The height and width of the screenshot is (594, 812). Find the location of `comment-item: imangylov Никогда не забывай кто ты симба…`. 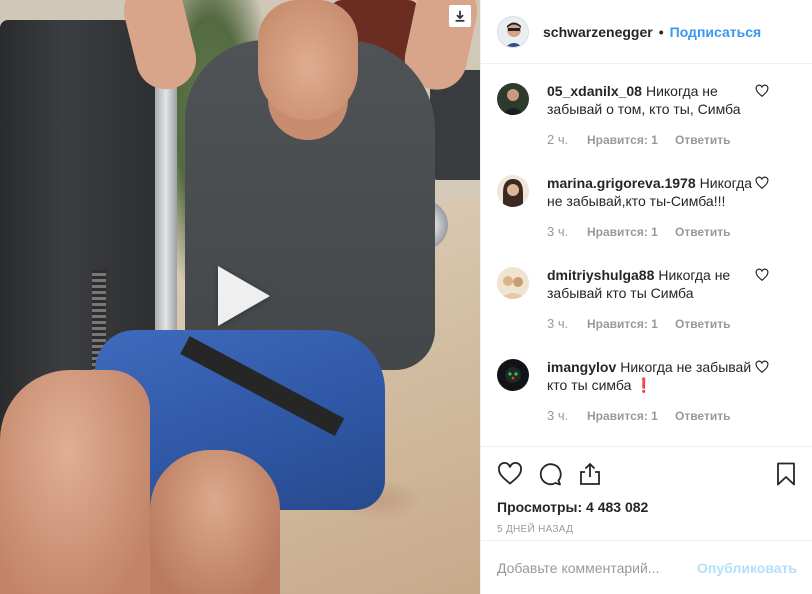

comment-item: imangylov Никогда не забывай кто ты симба… is located at coordinates (646, 404).